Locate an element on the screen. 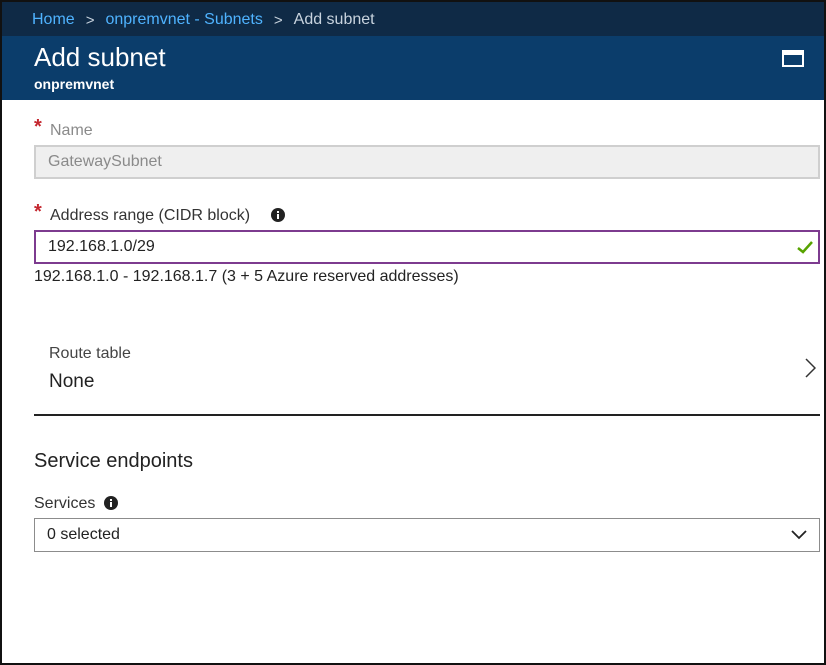 The image size is (826, 665). blade-header: Add subnet onpremvnet is located at coordinates (413, 68).